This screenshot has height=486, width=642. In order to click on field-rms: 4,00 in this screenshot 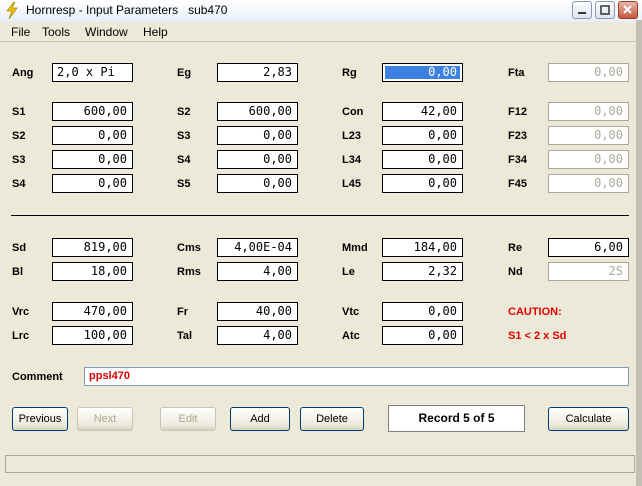, I will do `click(257, 271)`.